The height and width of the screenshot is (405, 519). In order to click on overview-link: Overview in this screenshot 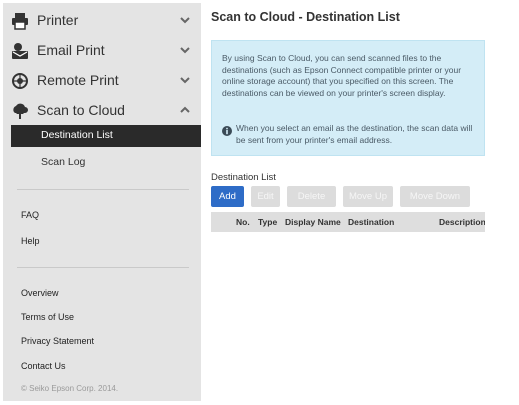, I will do `click(40, 293)`.